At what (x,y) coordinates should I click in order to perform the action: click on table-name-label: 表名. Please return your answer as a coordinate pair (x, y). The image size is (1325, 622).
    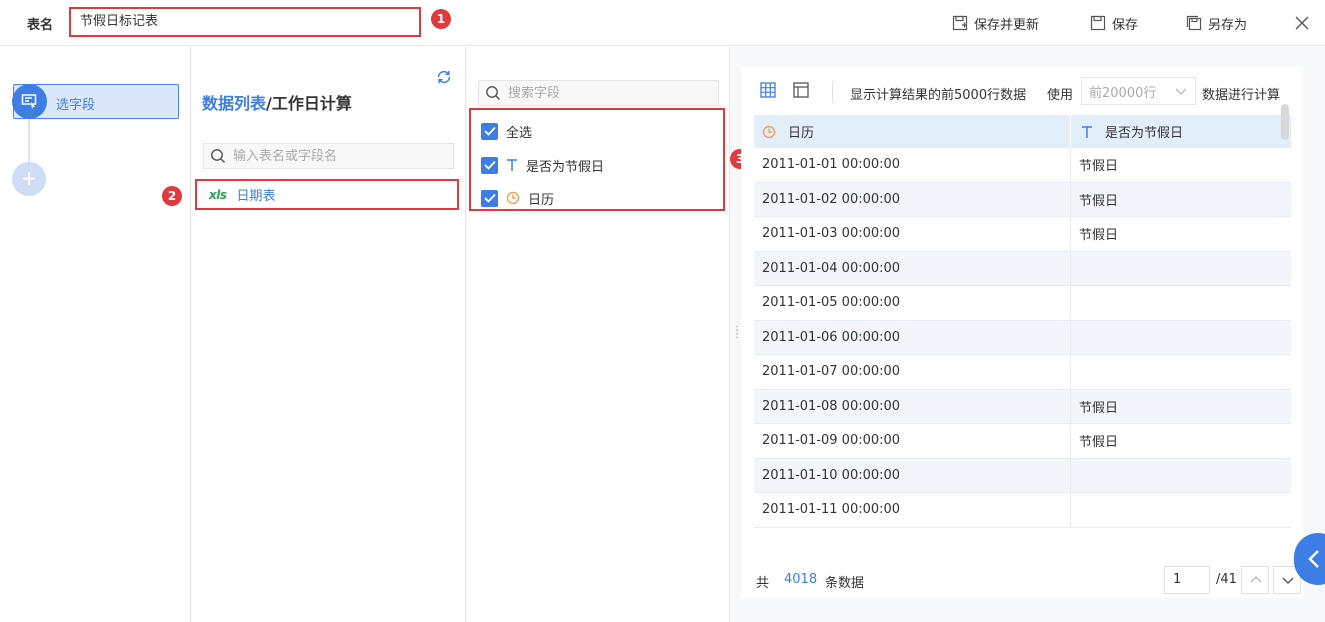
    Looking at the image, I should click on (40, 25).